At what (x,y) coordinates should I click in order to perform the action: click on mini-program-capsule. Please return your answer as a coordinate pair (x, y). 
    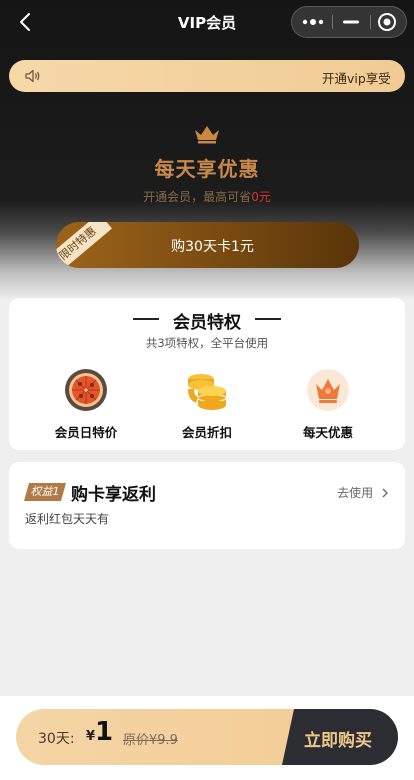
    Looking at the image, I should click on (349, 22).